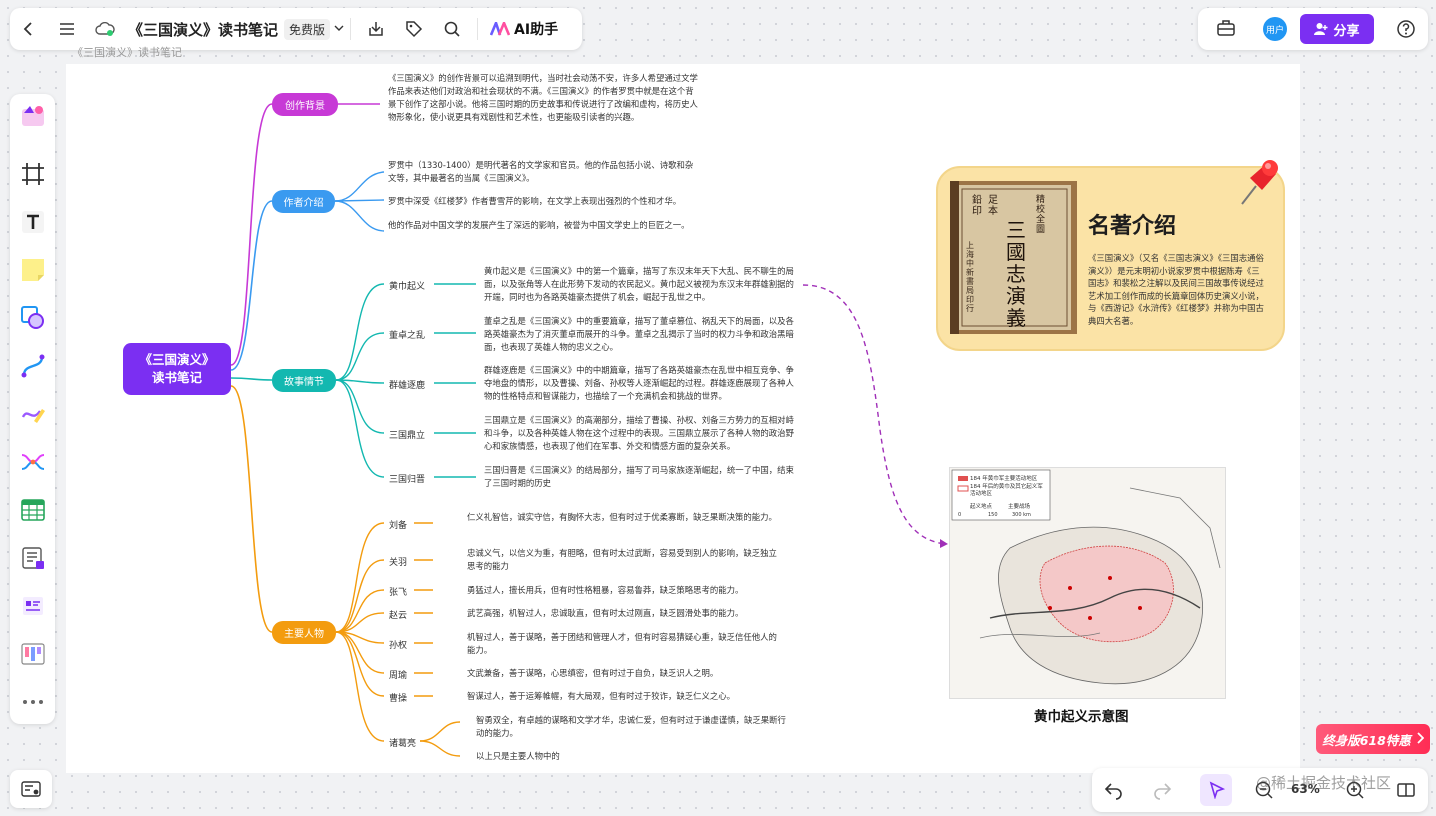  I want to click on character-text-3: 勇猛过人，擅长用兵，但有时性格粗暴，容易鲁莽，缺乏策略思考的能力。, so click(623, 590).